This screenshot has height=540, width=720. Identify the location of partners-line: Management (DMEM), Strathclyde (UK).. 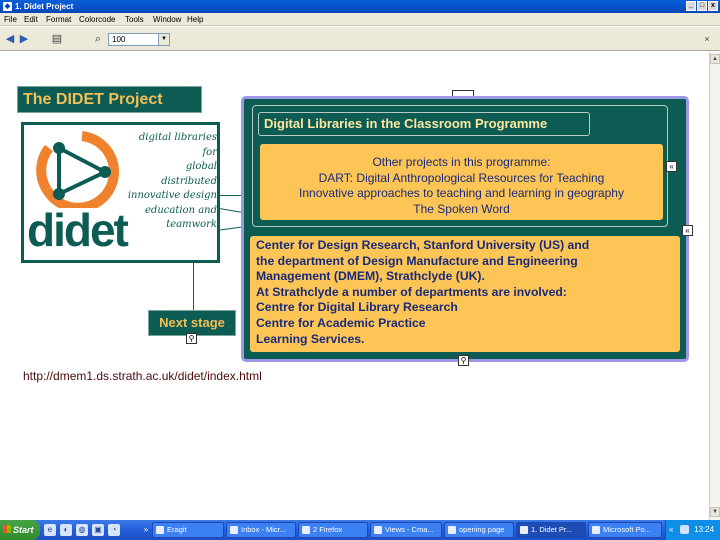
(370, 276).